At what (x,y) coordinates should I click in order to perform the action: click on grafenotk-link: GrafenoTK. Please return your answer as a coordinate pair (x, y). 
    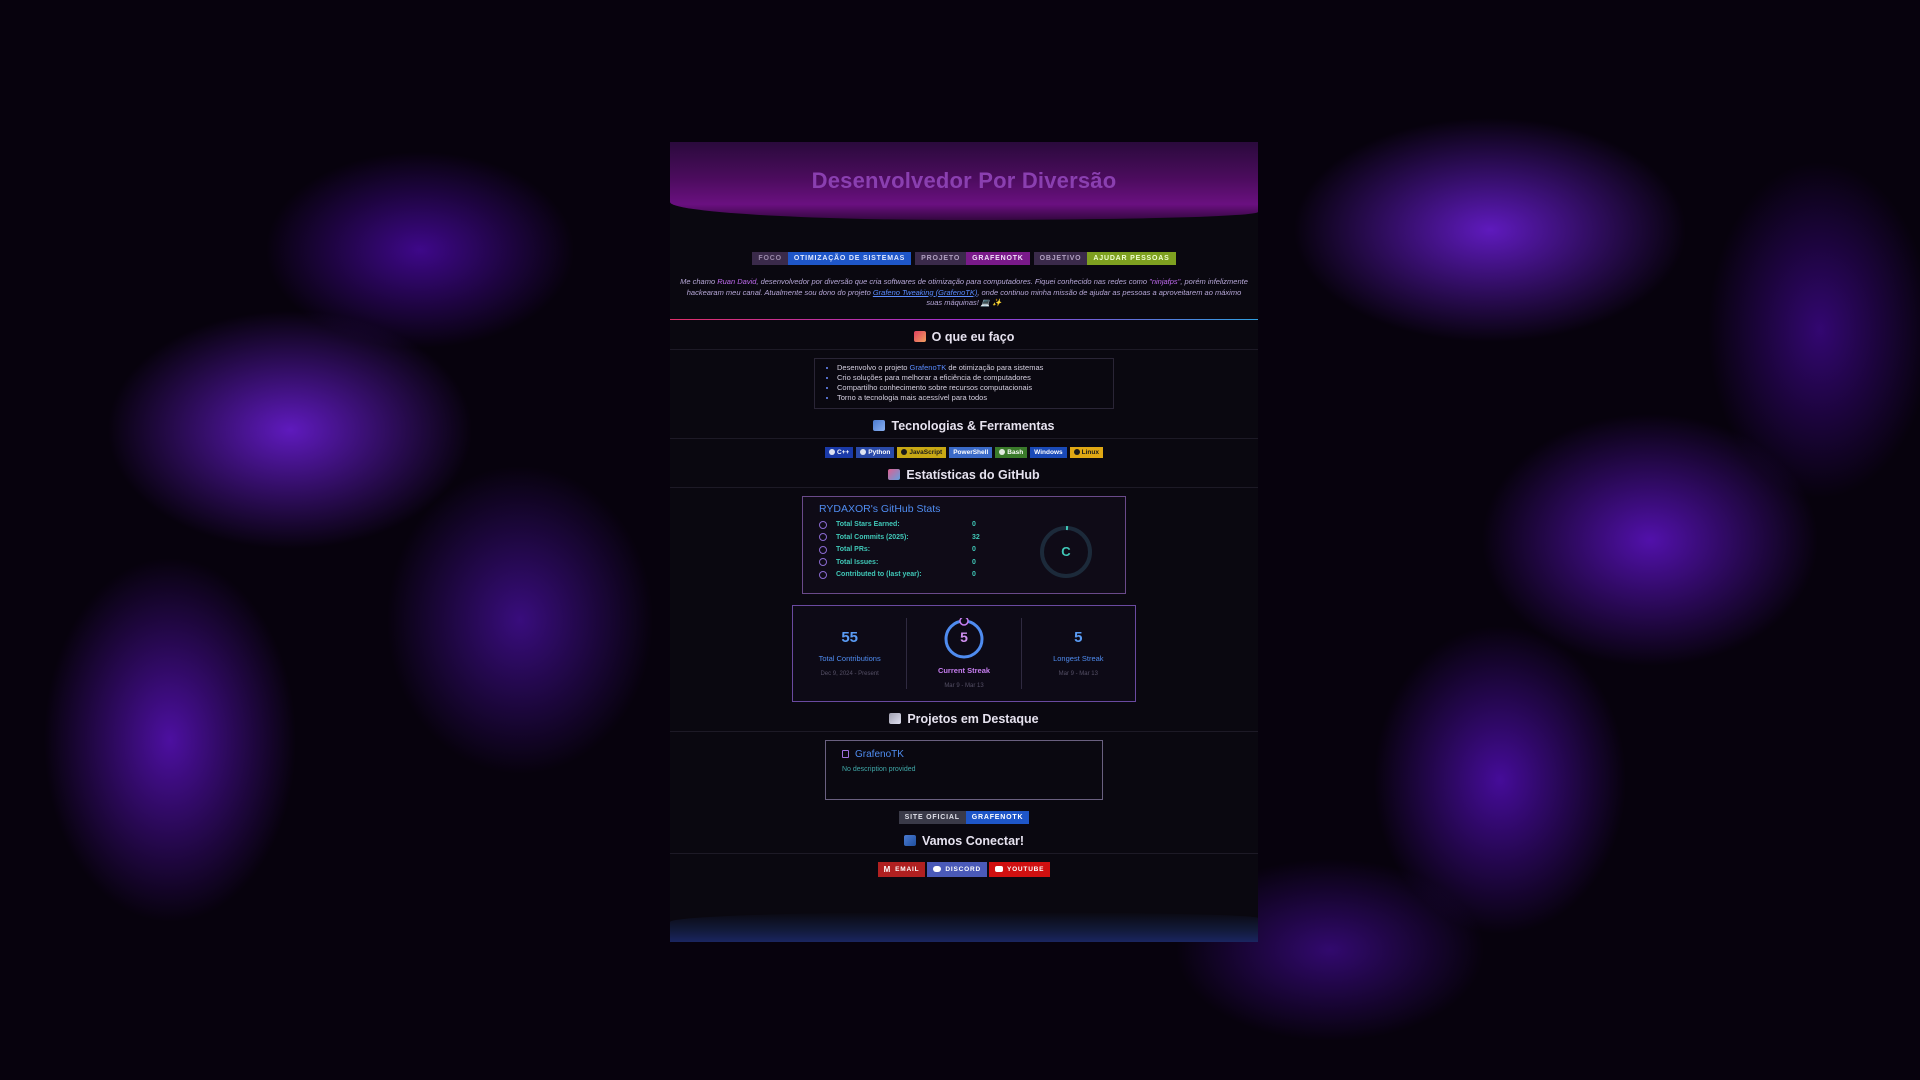
    Looking at the image, I should click on (928, 367).